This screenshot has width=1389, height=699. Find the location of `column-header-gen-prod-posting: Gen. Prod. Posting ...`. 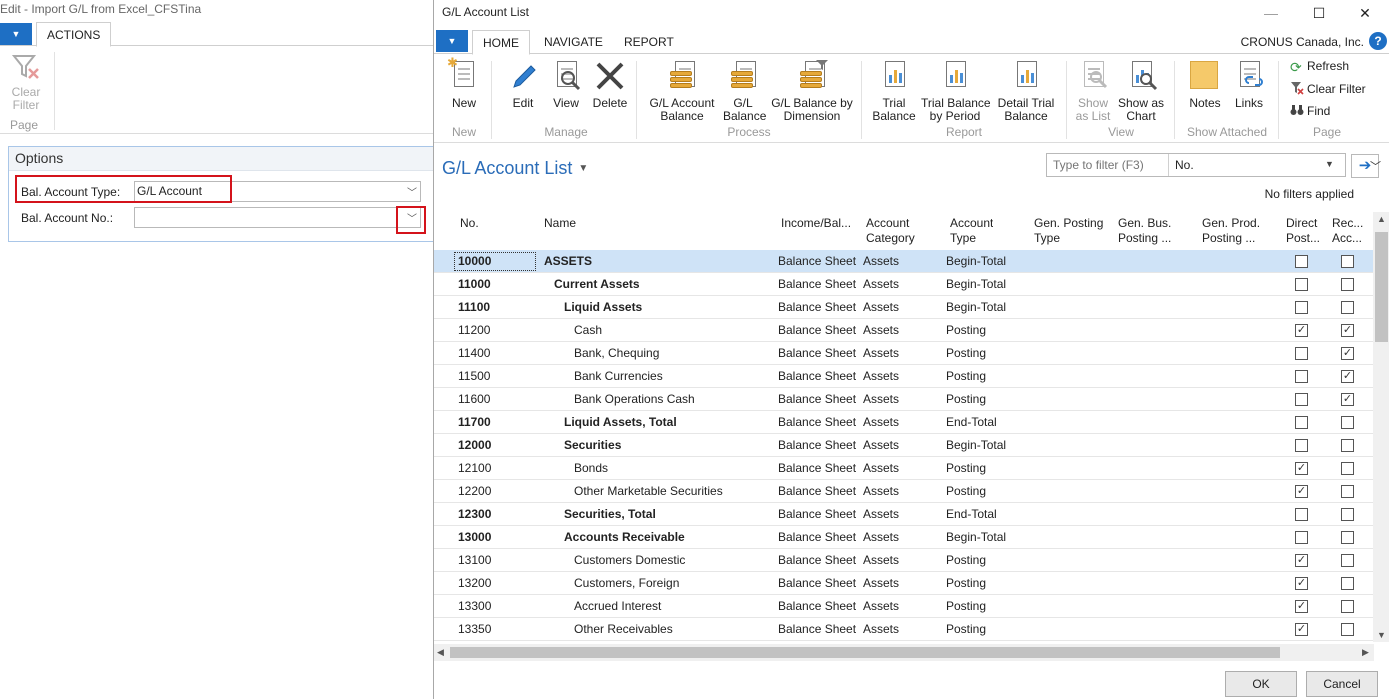

column-header-gen-prod-posting: Gen. Prod. Posting ... is located at coordinates (1231, 231).